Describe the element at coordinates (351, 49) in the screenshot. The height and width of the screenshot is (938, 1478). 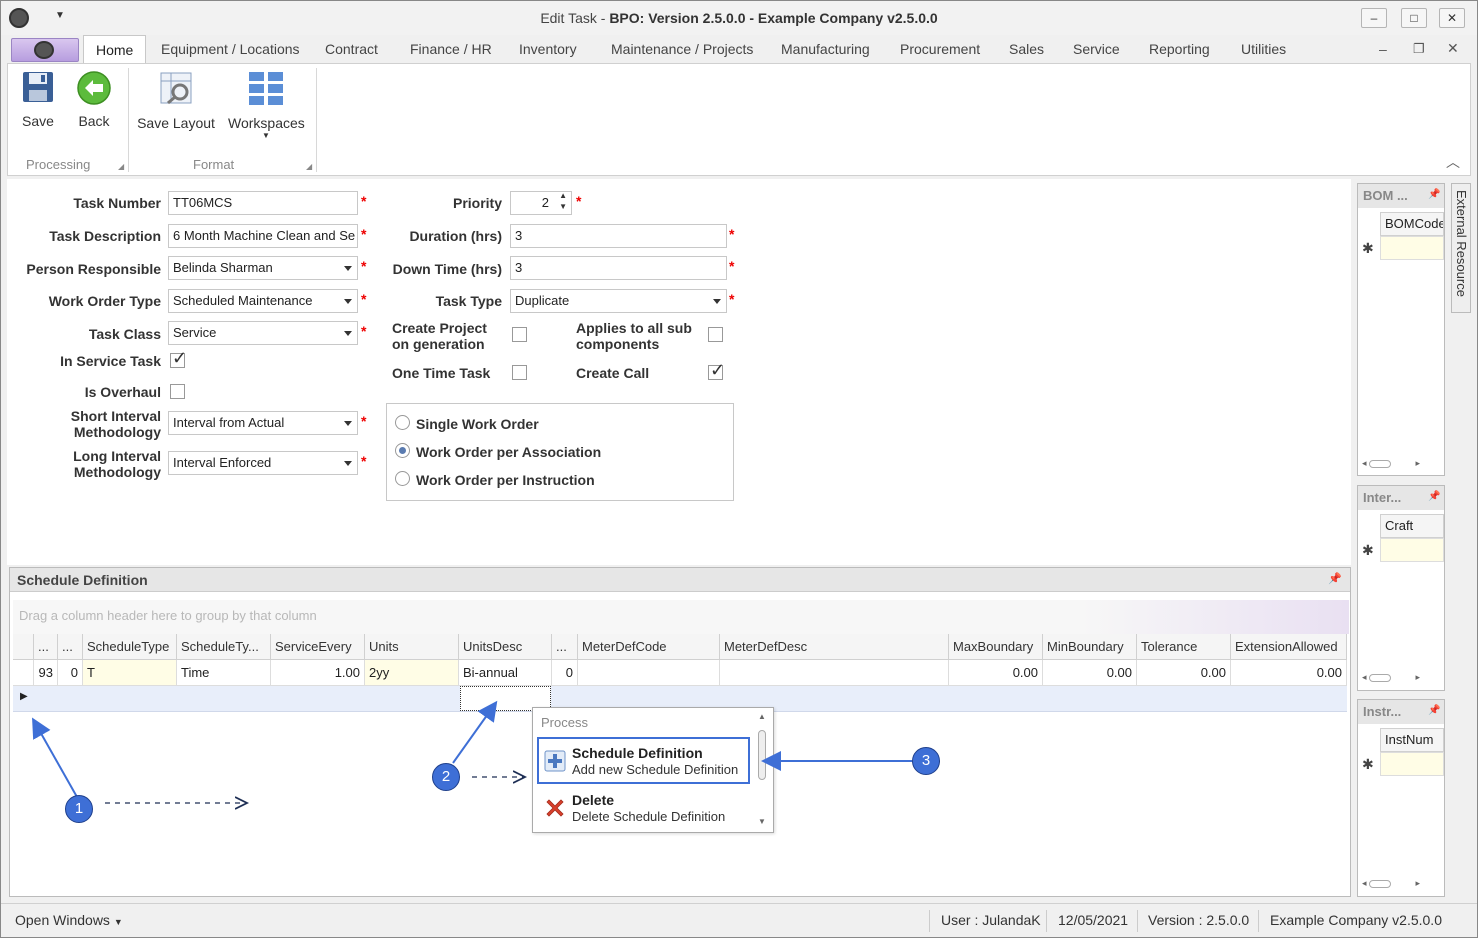
I see `tab-contract: Contract` at that location.